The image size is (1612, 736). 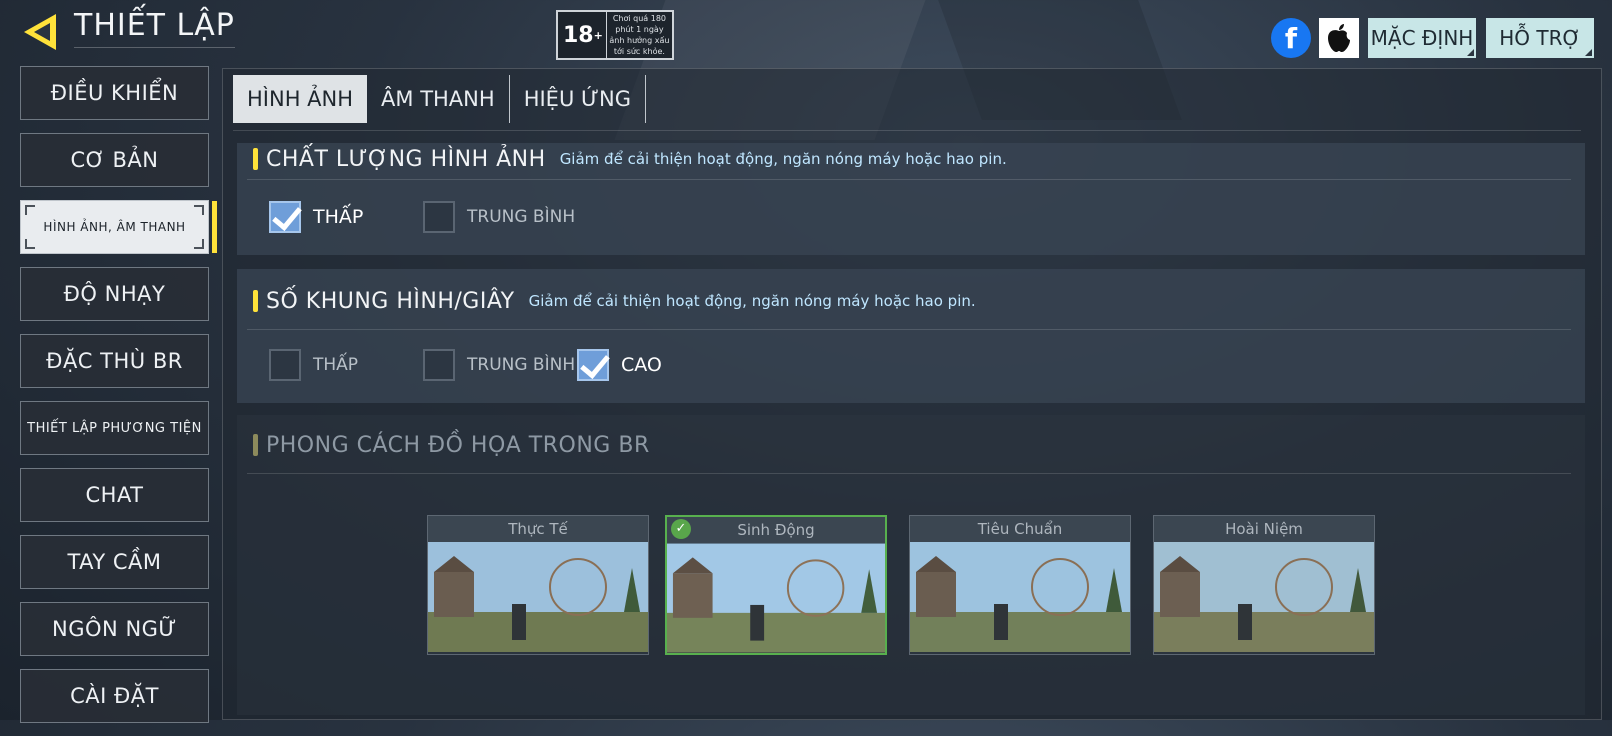 What do you see at coordinates (300, 99) in the screenshot?
I see `tab-graphics: HÌNH ẢNH` at bounding box center [300, 99].